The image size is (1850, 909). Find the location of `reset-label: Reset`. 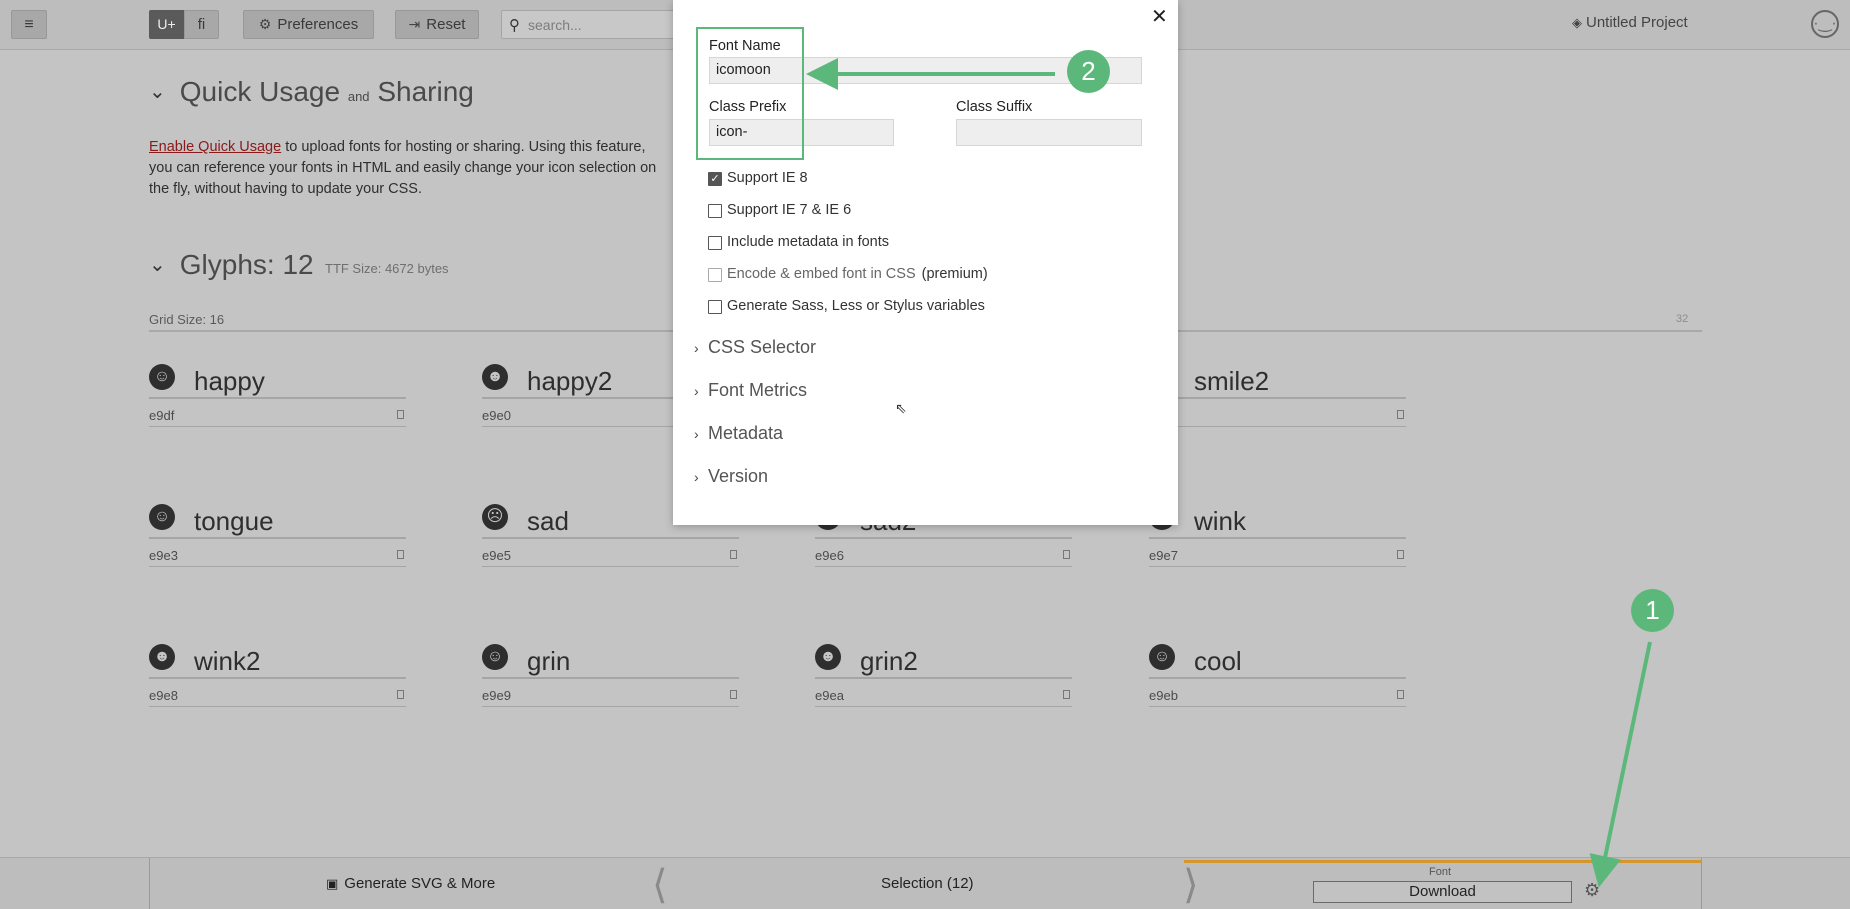

reset-label: Reset is located at coordinates (446, 24).